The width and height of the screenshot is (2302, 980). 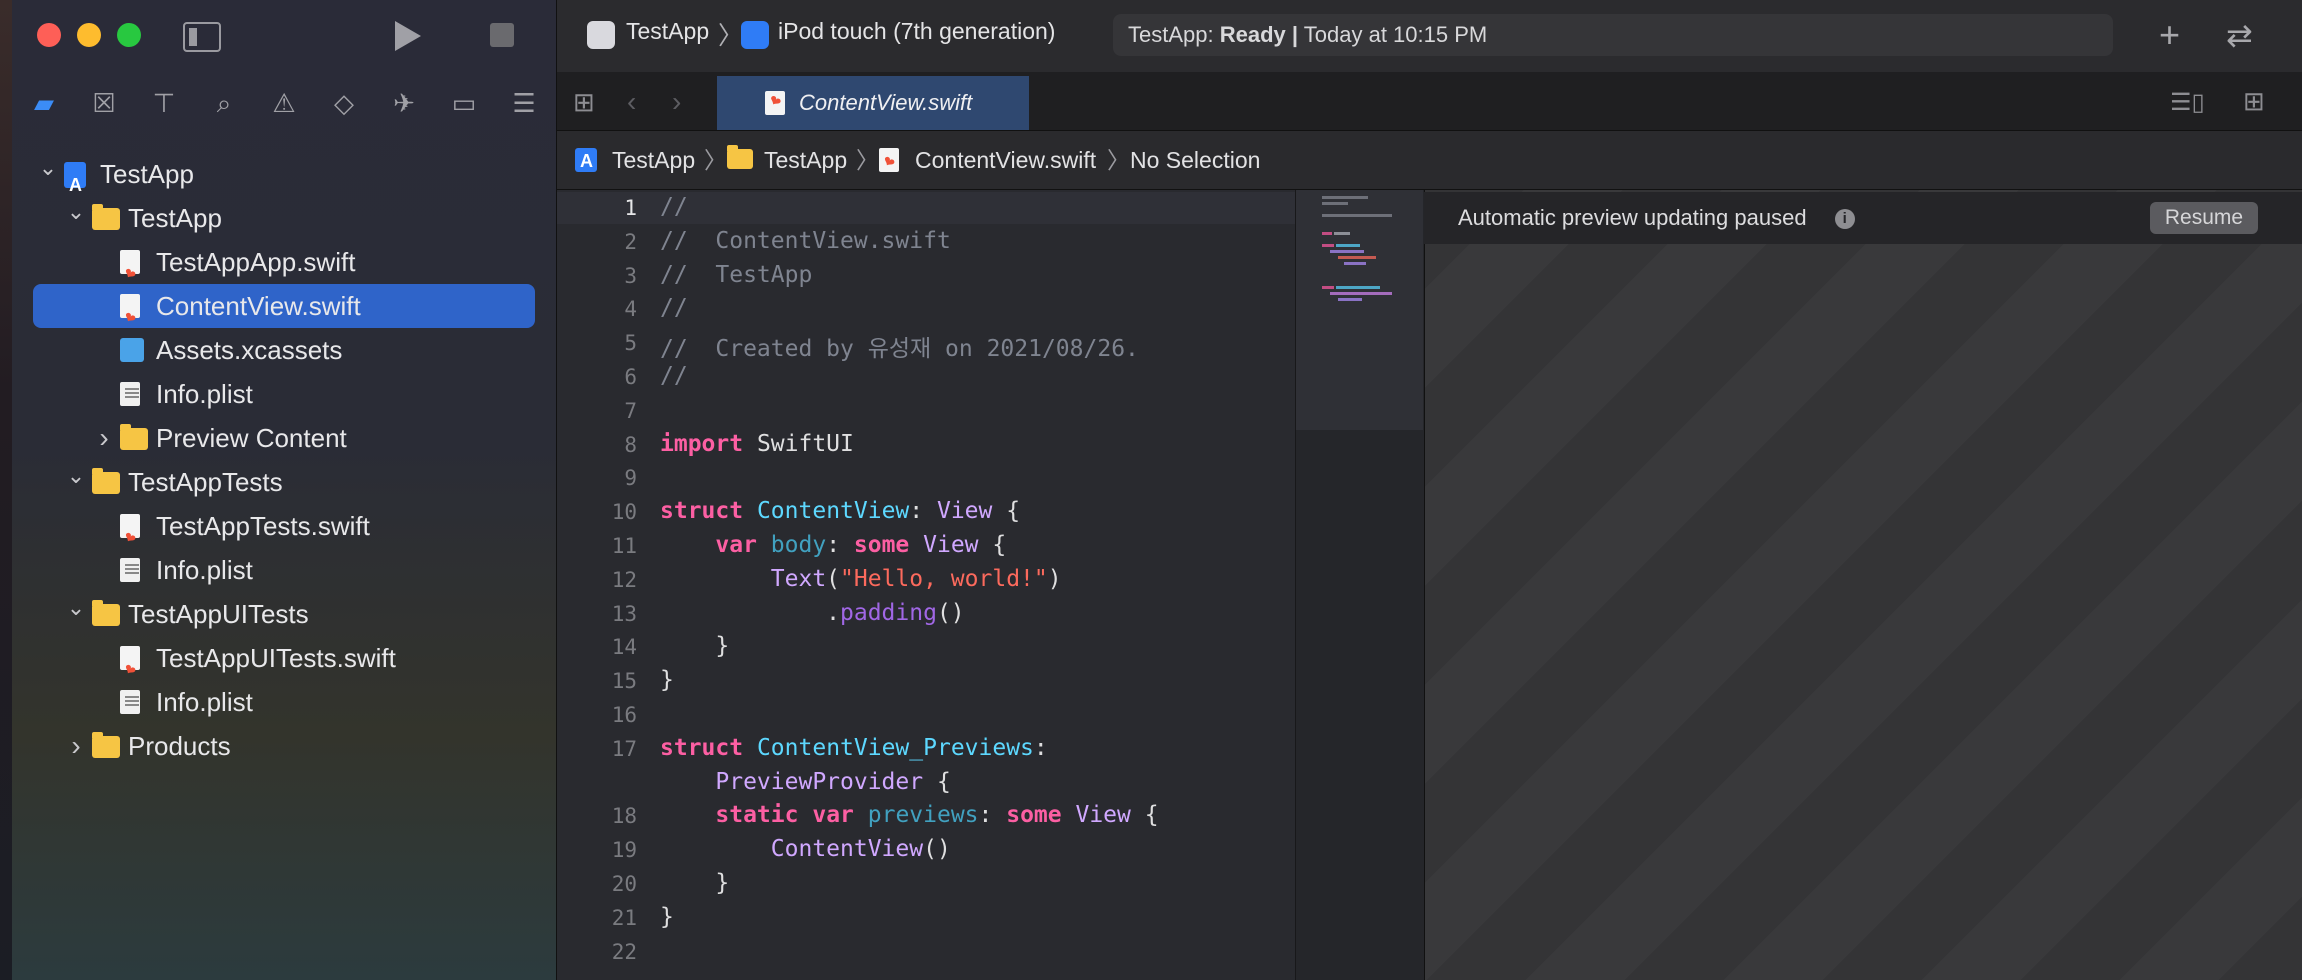 I want to click on code-line: struct ContentView: View {, so click(x=840, y=511).